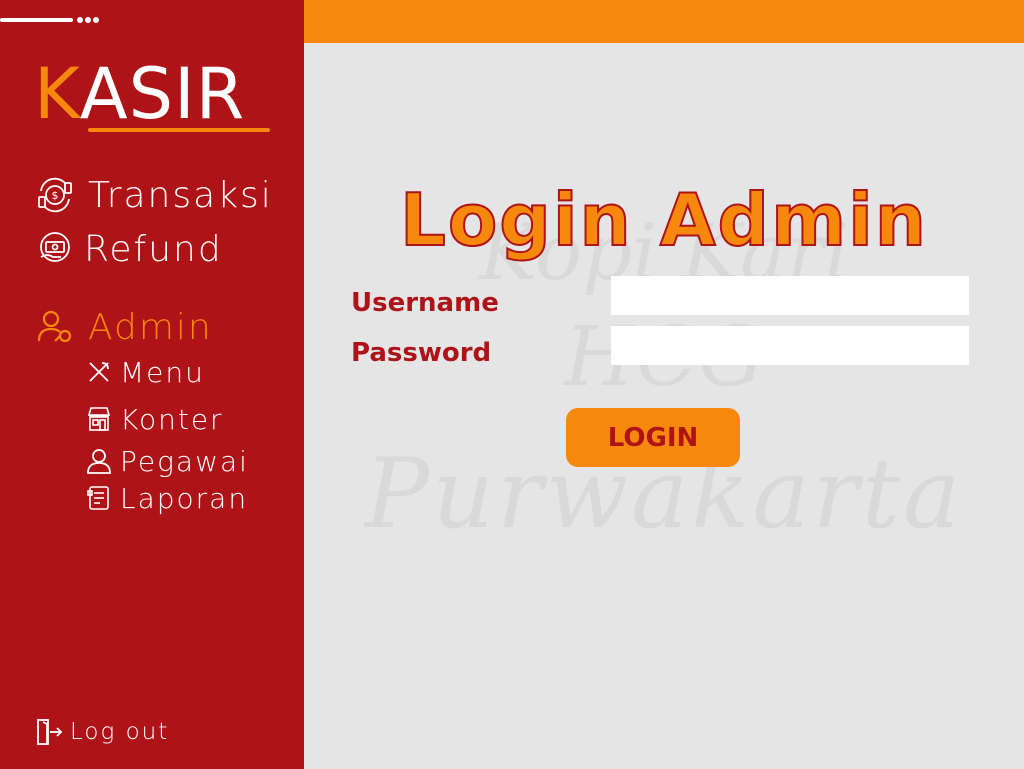  Describe the element at coordinates (99, 372) in the screenshot. I see `utensils-icon` at that location.